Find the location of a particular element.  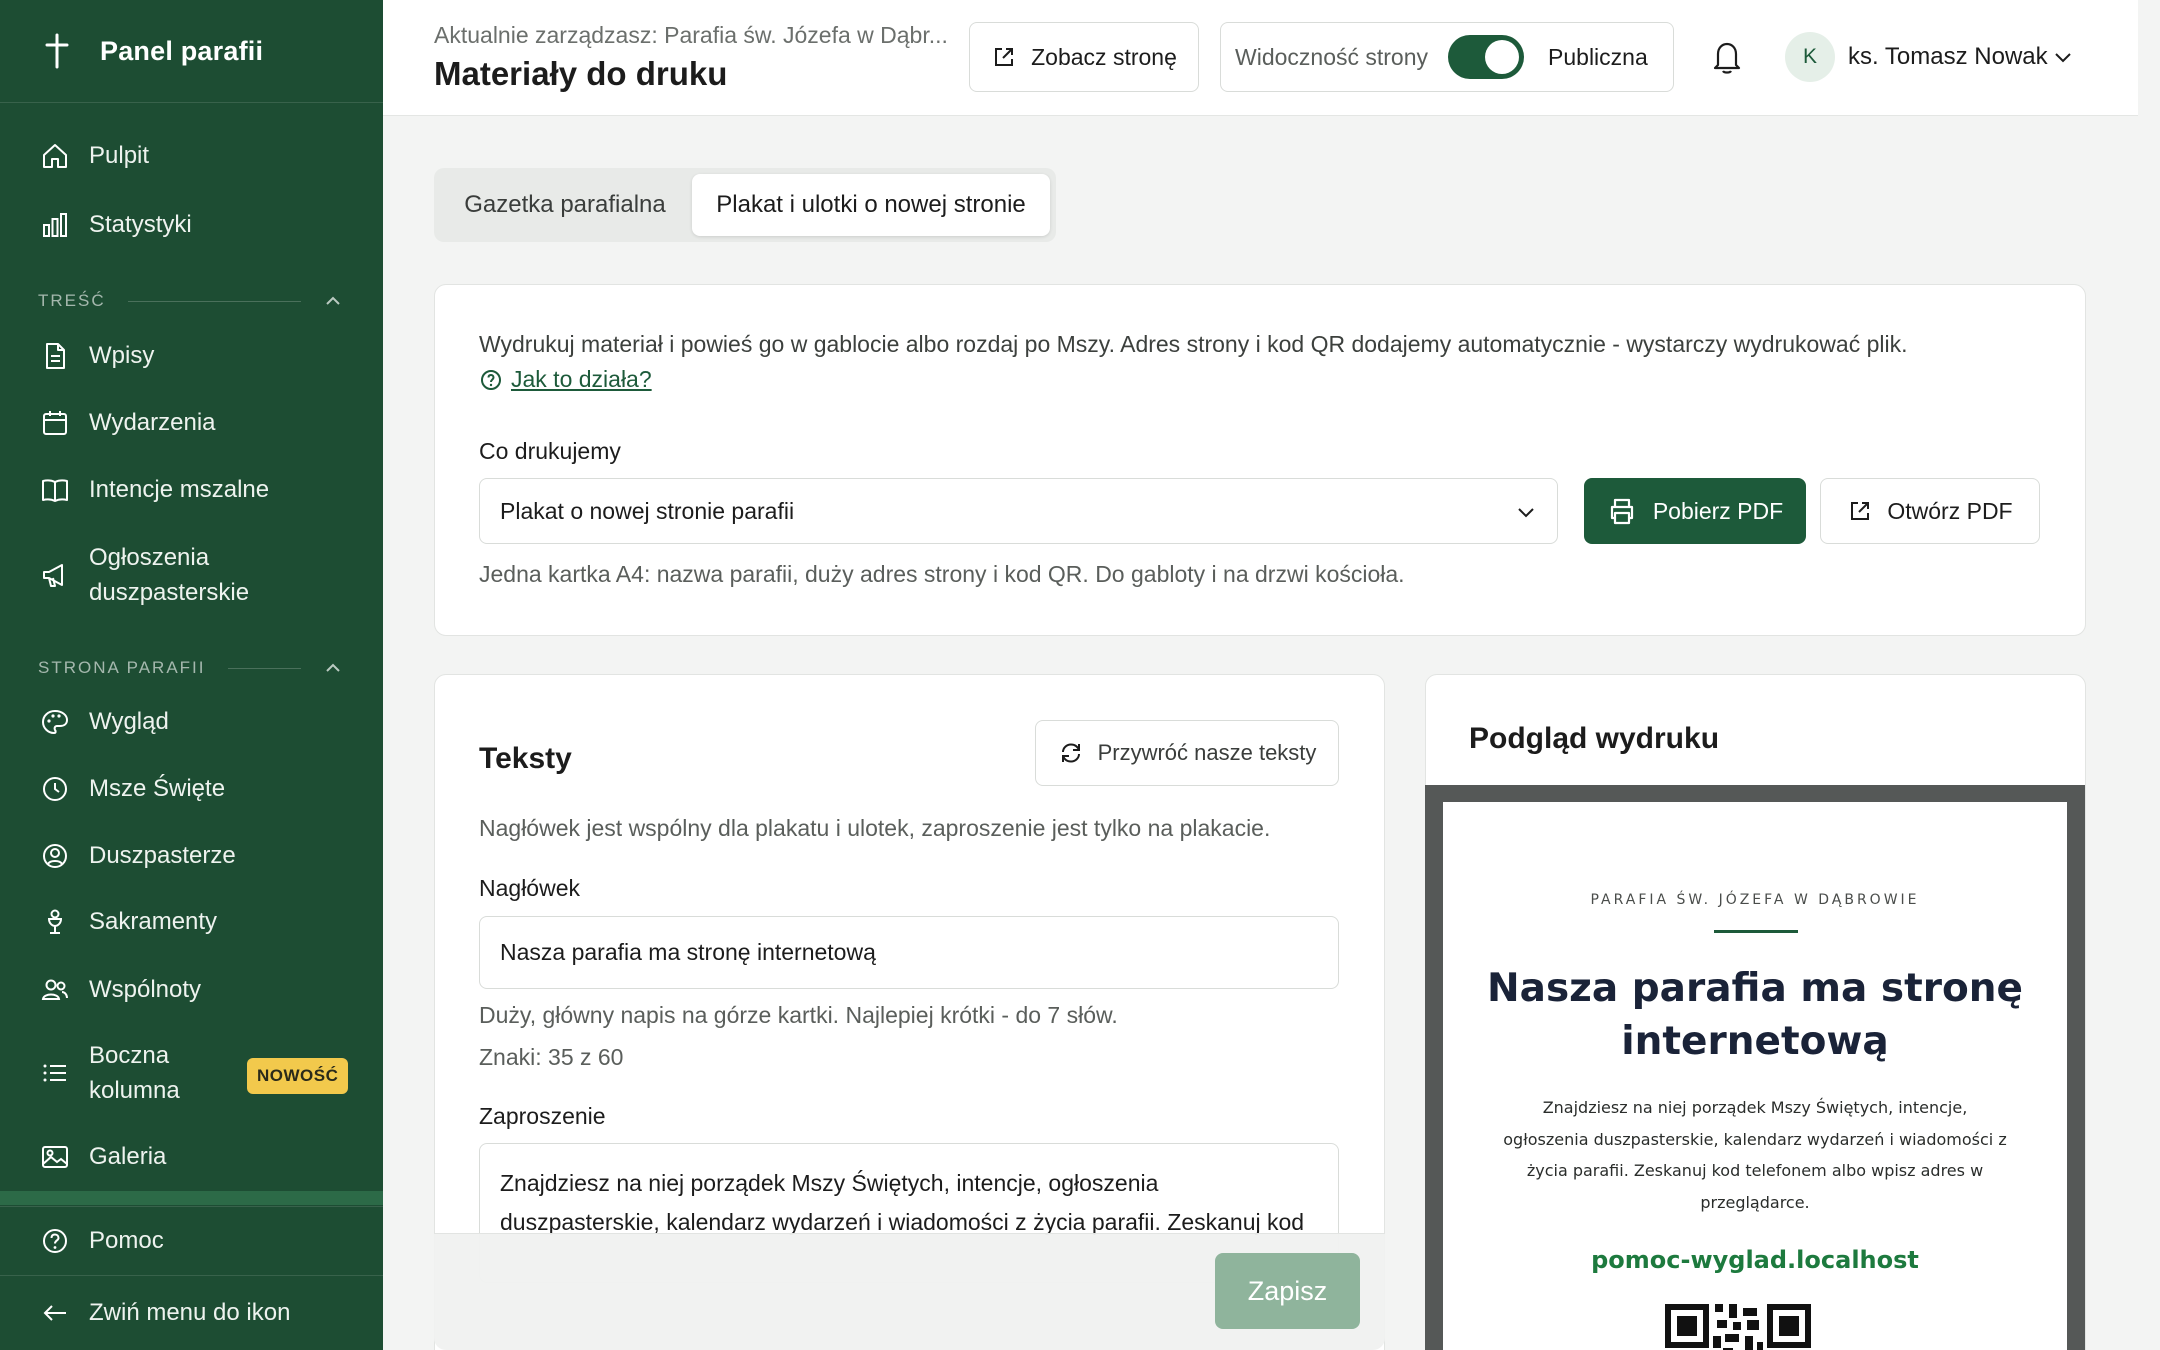

poster-divider is located at coordinates (1756, 931).